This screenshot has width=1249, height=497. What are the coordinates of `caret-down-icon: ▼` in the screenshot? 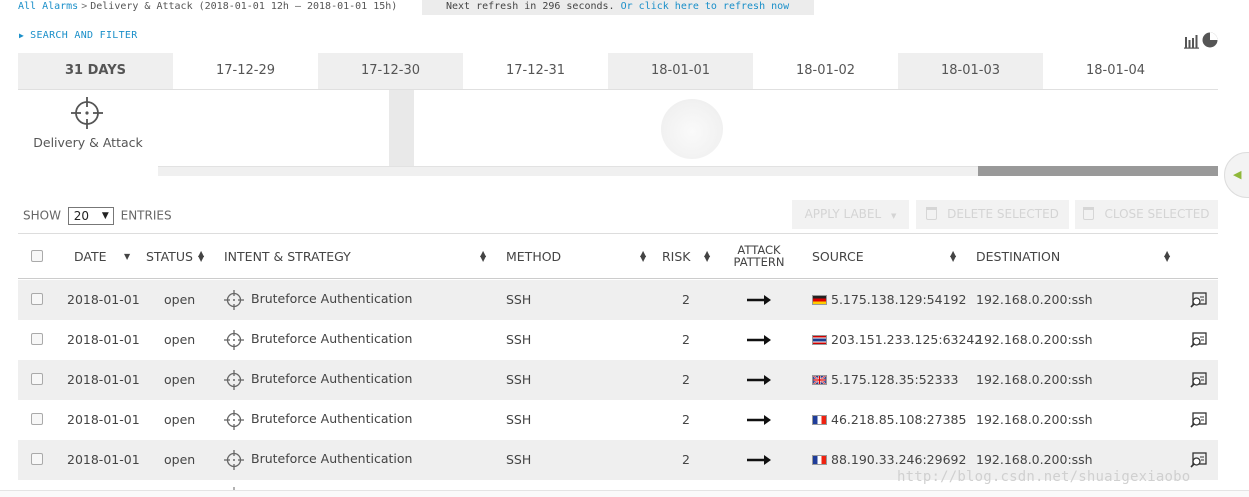 It's located at (894, 216).